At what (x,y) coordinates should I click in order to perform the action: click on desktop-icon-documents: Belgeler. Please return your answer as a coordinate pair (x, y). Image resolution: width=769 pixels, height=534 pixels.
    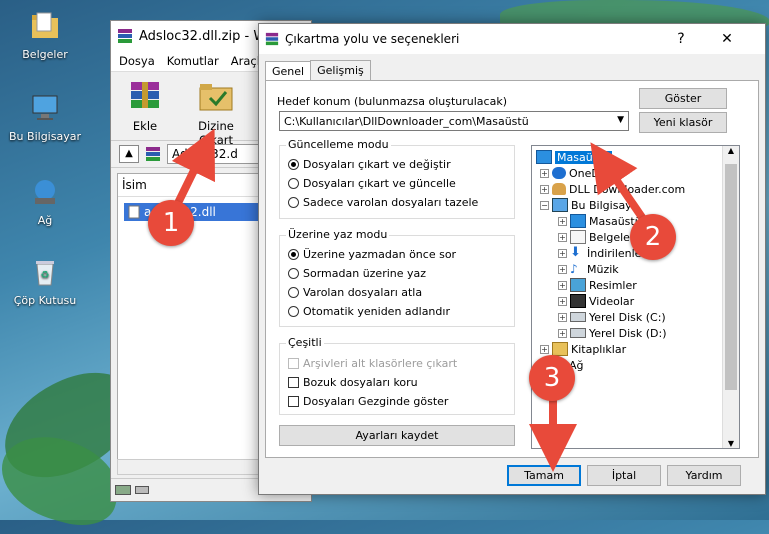
    Looking at the image, I should click on (45, 35).